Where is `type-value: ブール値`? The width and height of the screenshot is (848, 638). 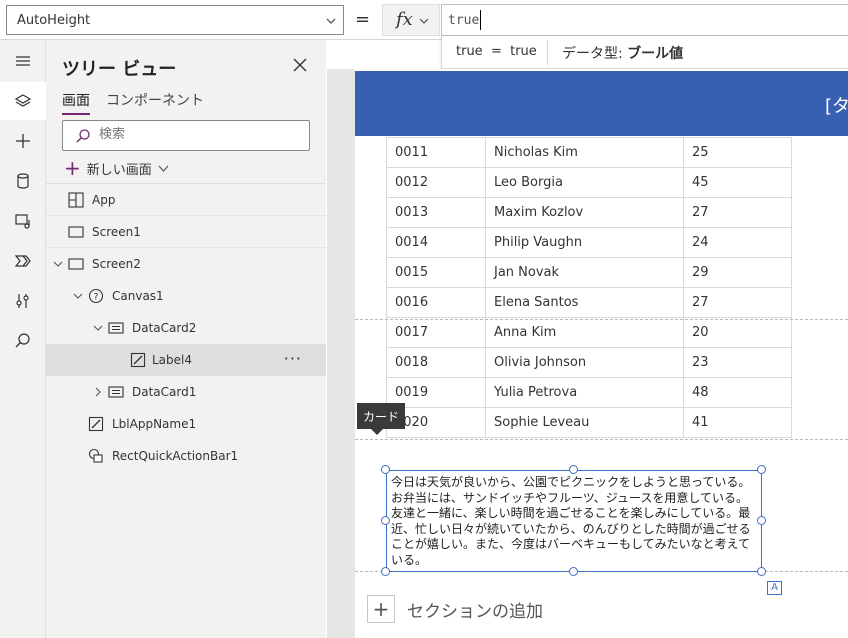 type-value: ブール値 is located at coordinates (655, 54).